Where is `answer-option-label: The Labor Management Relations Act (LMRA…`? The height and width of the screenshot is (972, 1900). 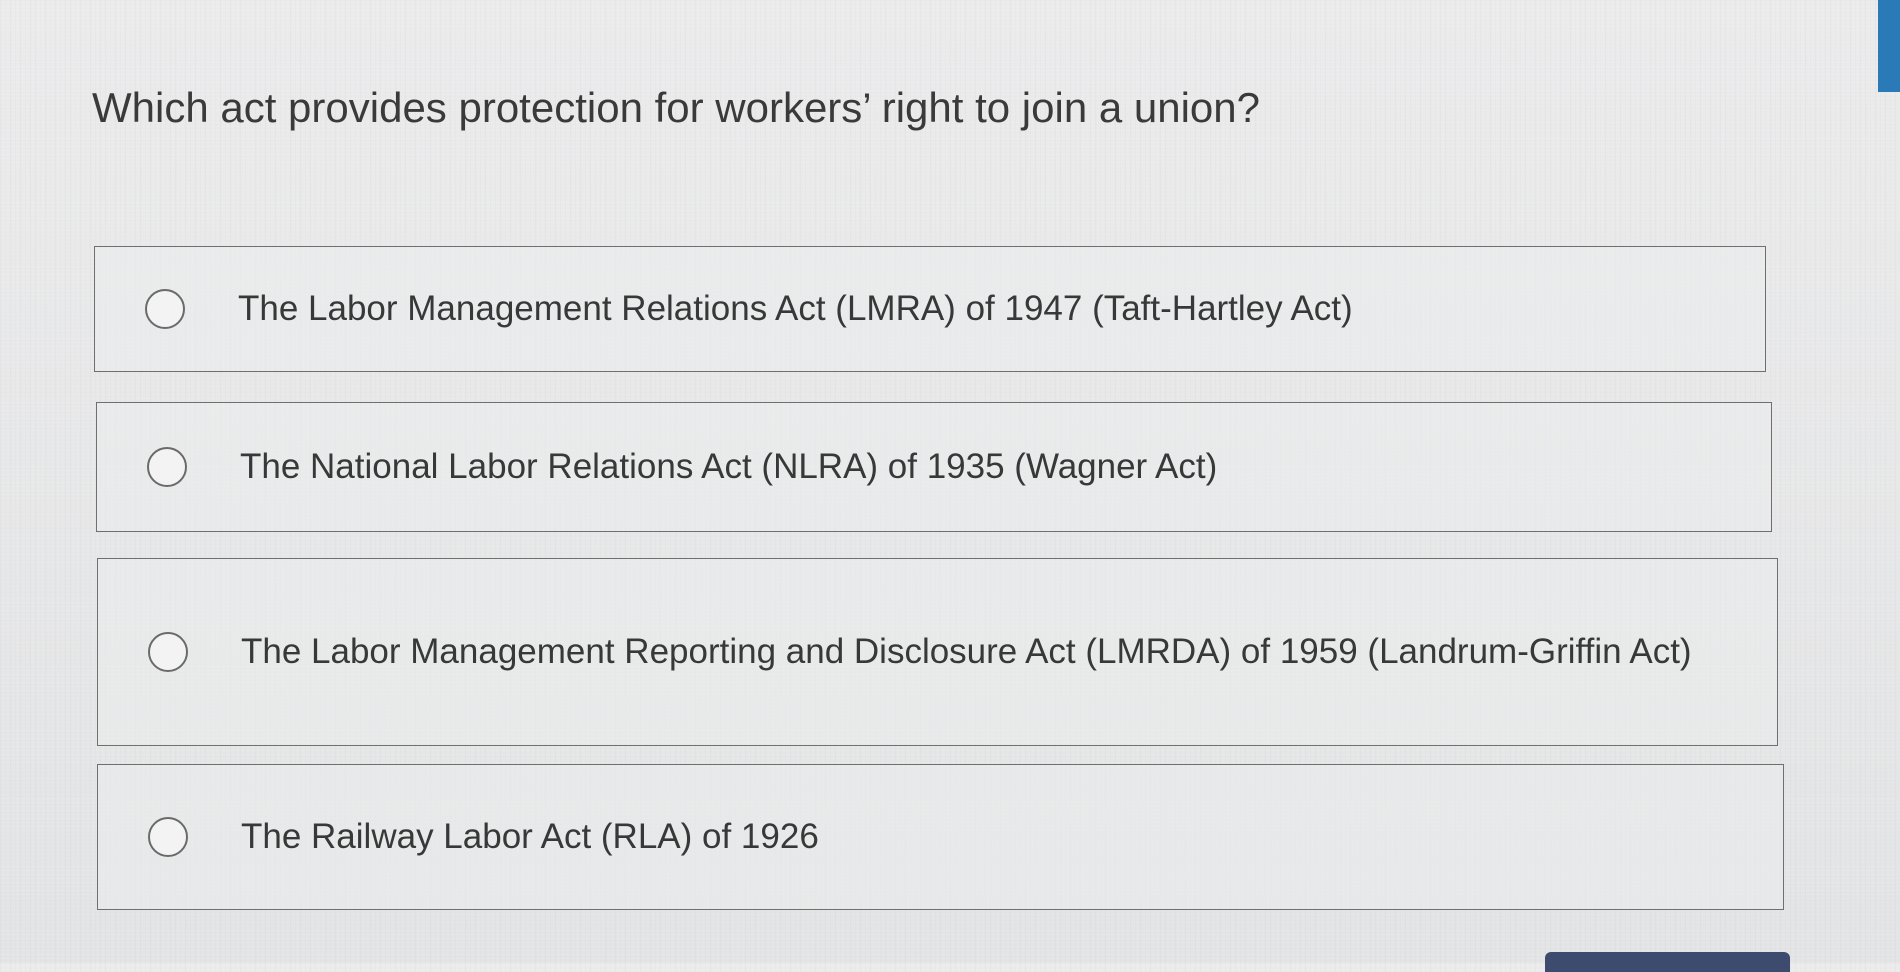 answer-option-label: The Labor Management Relations Act (LMRA… is located at coordinates (795, 308).